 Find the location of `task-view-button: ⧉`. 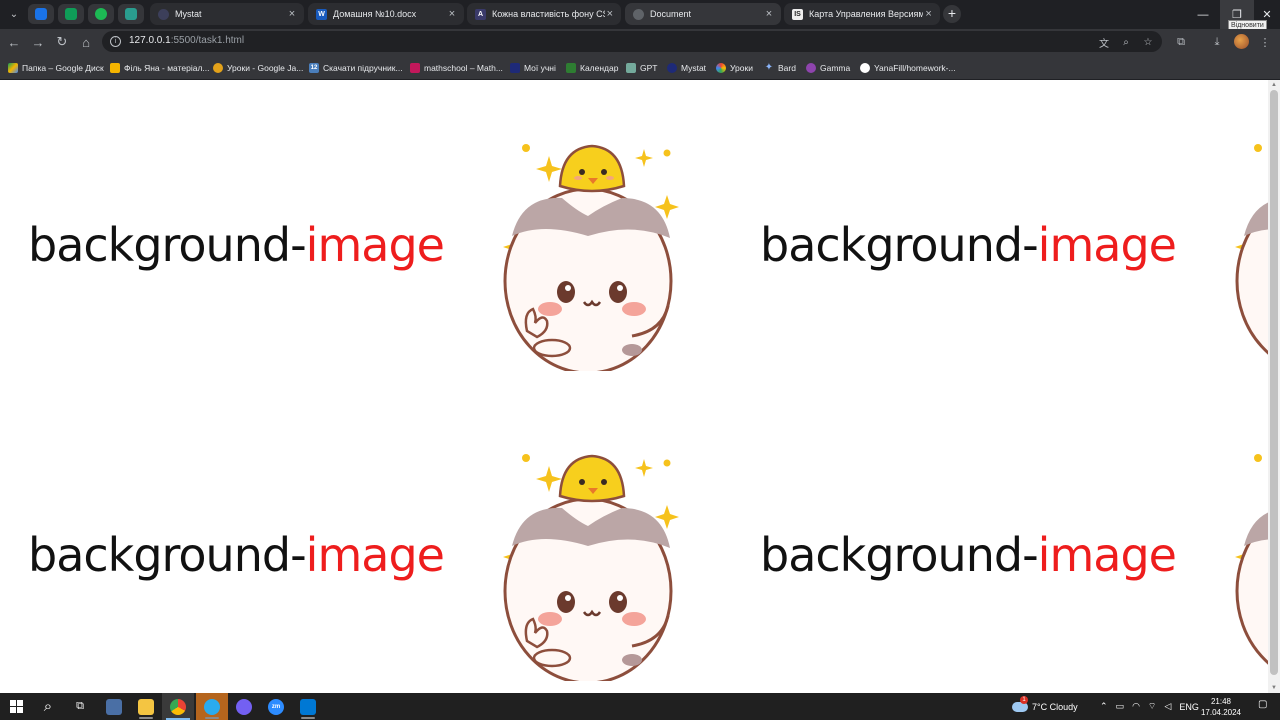

task-view-button: ⧉ is located at coordinates (80, 706).